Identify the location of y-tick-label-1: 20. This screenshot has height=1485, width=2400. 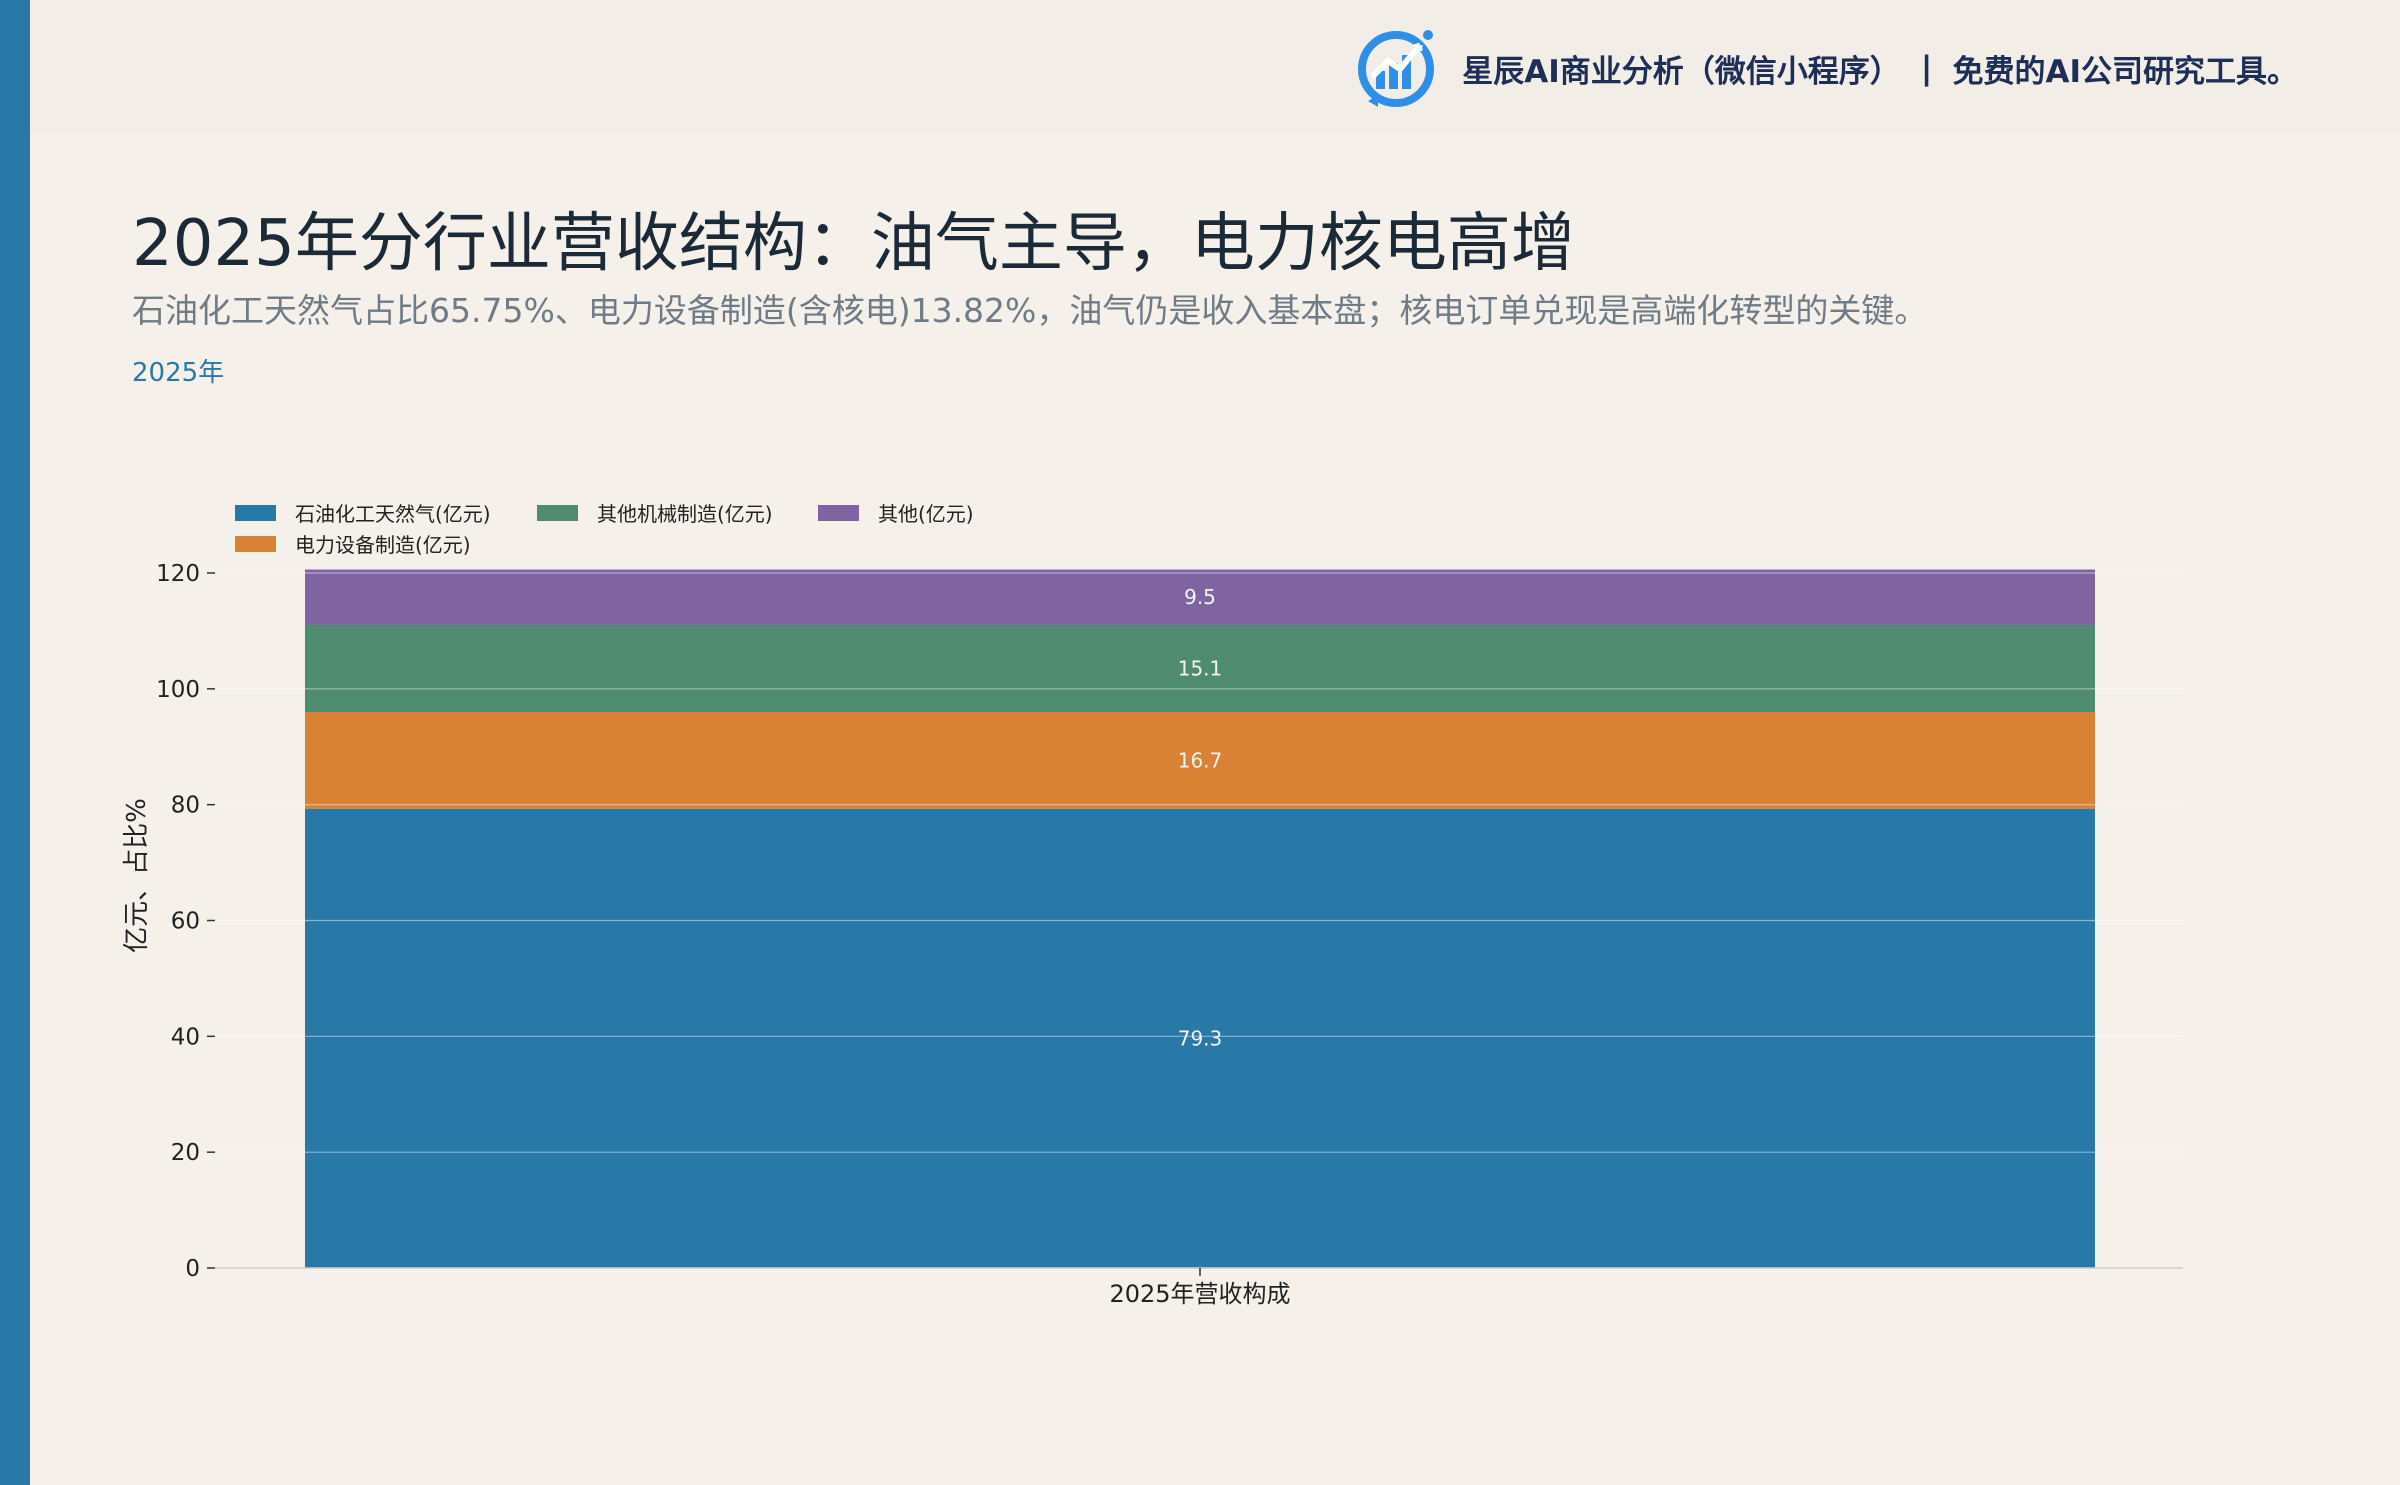
(185, 1153).